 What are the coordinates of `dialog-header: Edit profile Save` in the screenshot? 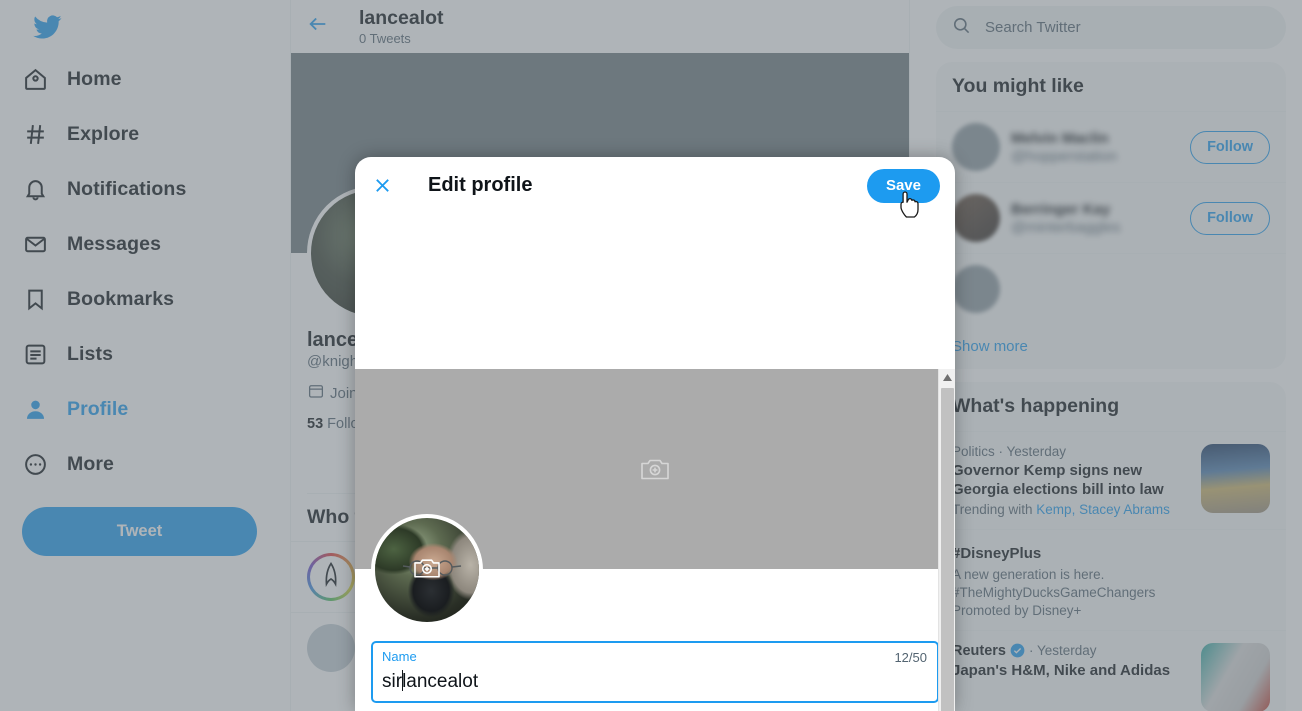 It's located at (655, 185).